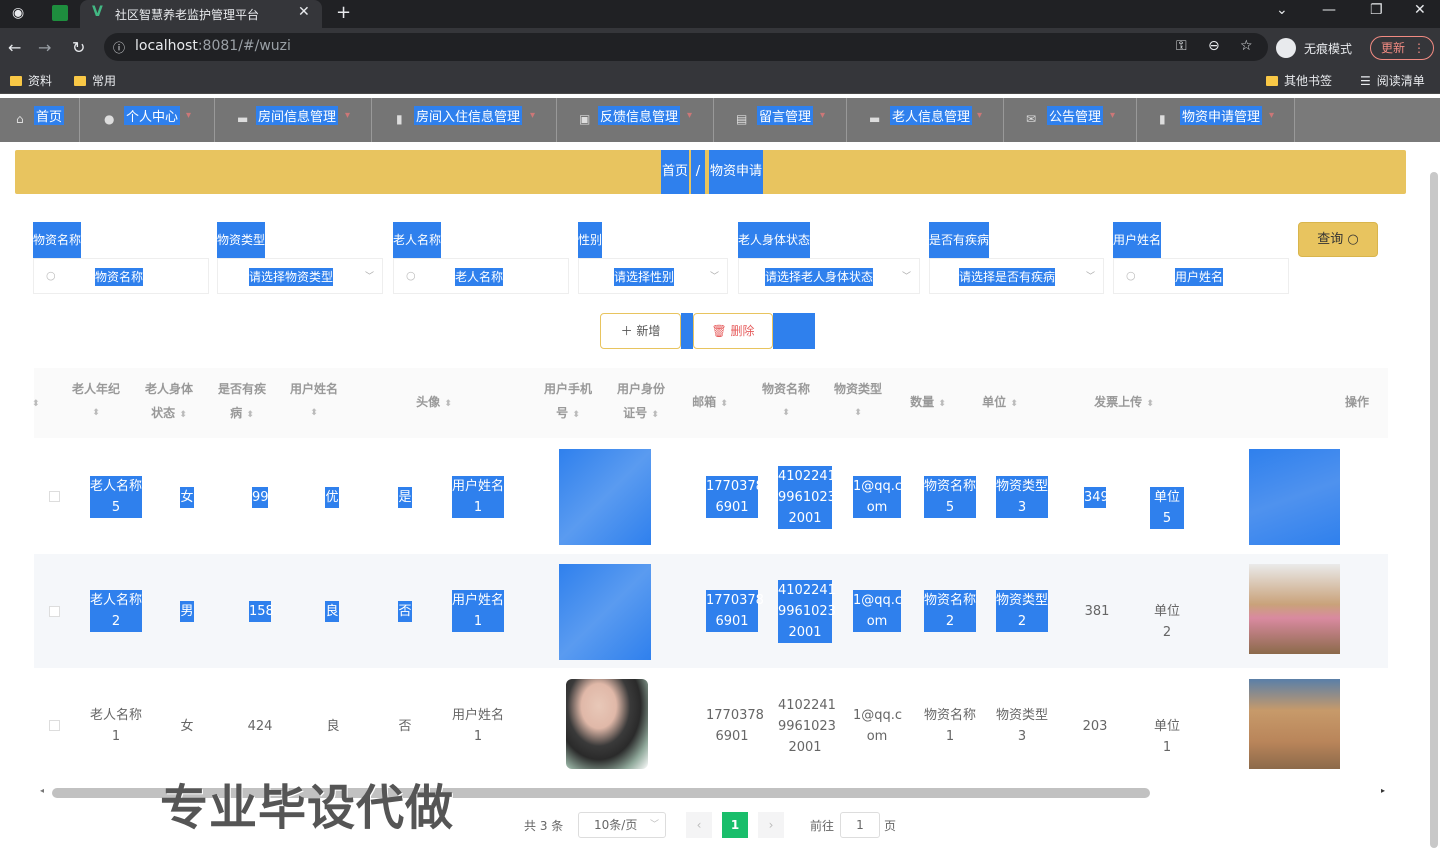 Image resolution: width=1440 pixels, height=848 pixels. Describe the element at coordinates (464, 120) in the screenshot. I see `nav-item-checkin: ▮ 房间入住信息管理 ▾` at that location.